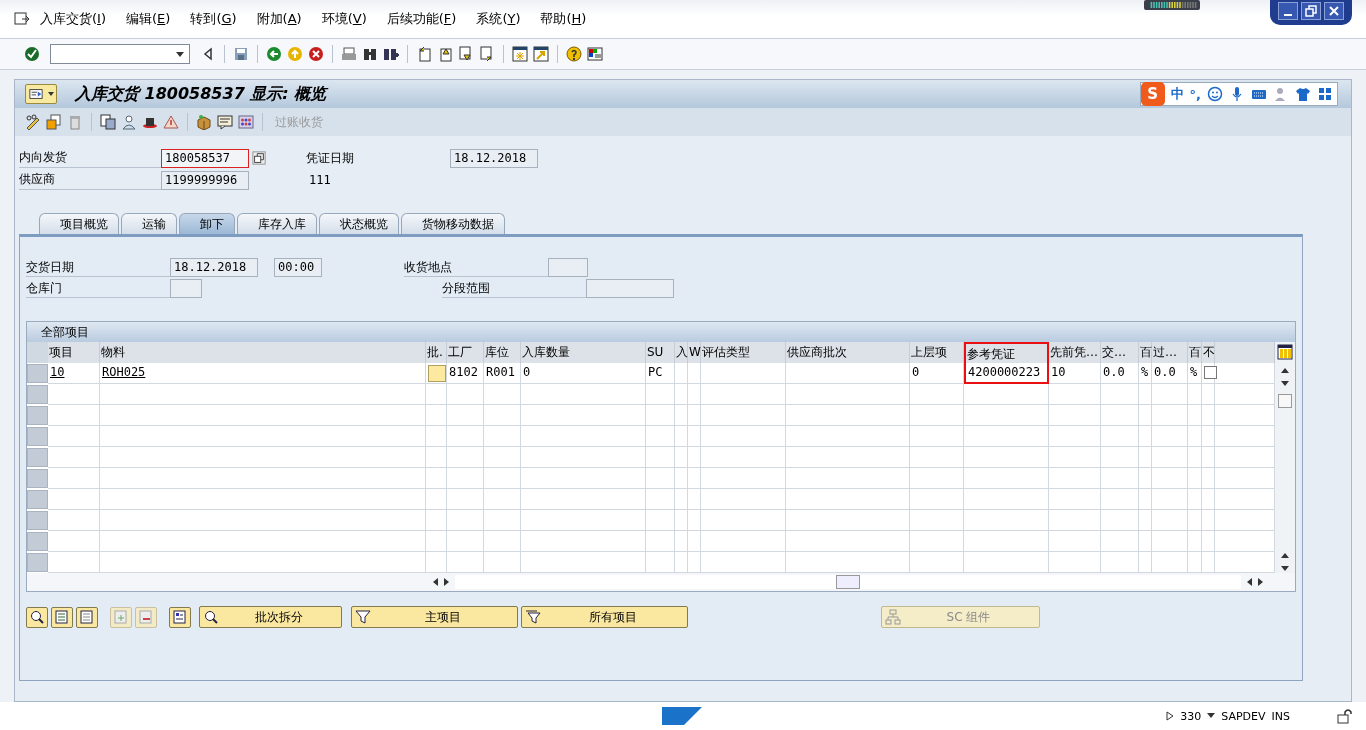 This screenshot has height=730, width=1366. Describe the element at coordinates (148, 19) in the screenshot. I see `menu-item: 编辑(E)` at that location.